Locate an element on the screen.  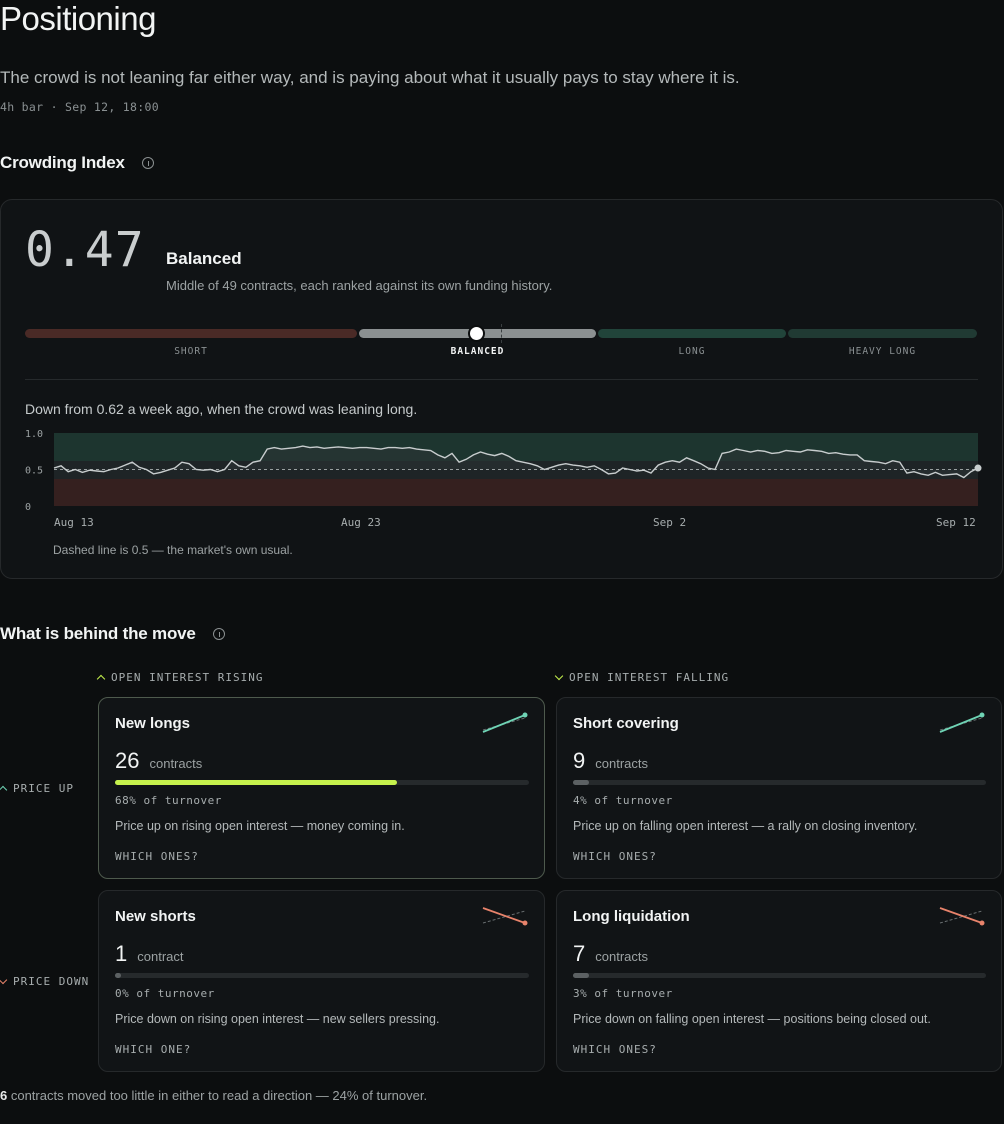
scale-label-short: SHORT is located at coordinates (191, 351).